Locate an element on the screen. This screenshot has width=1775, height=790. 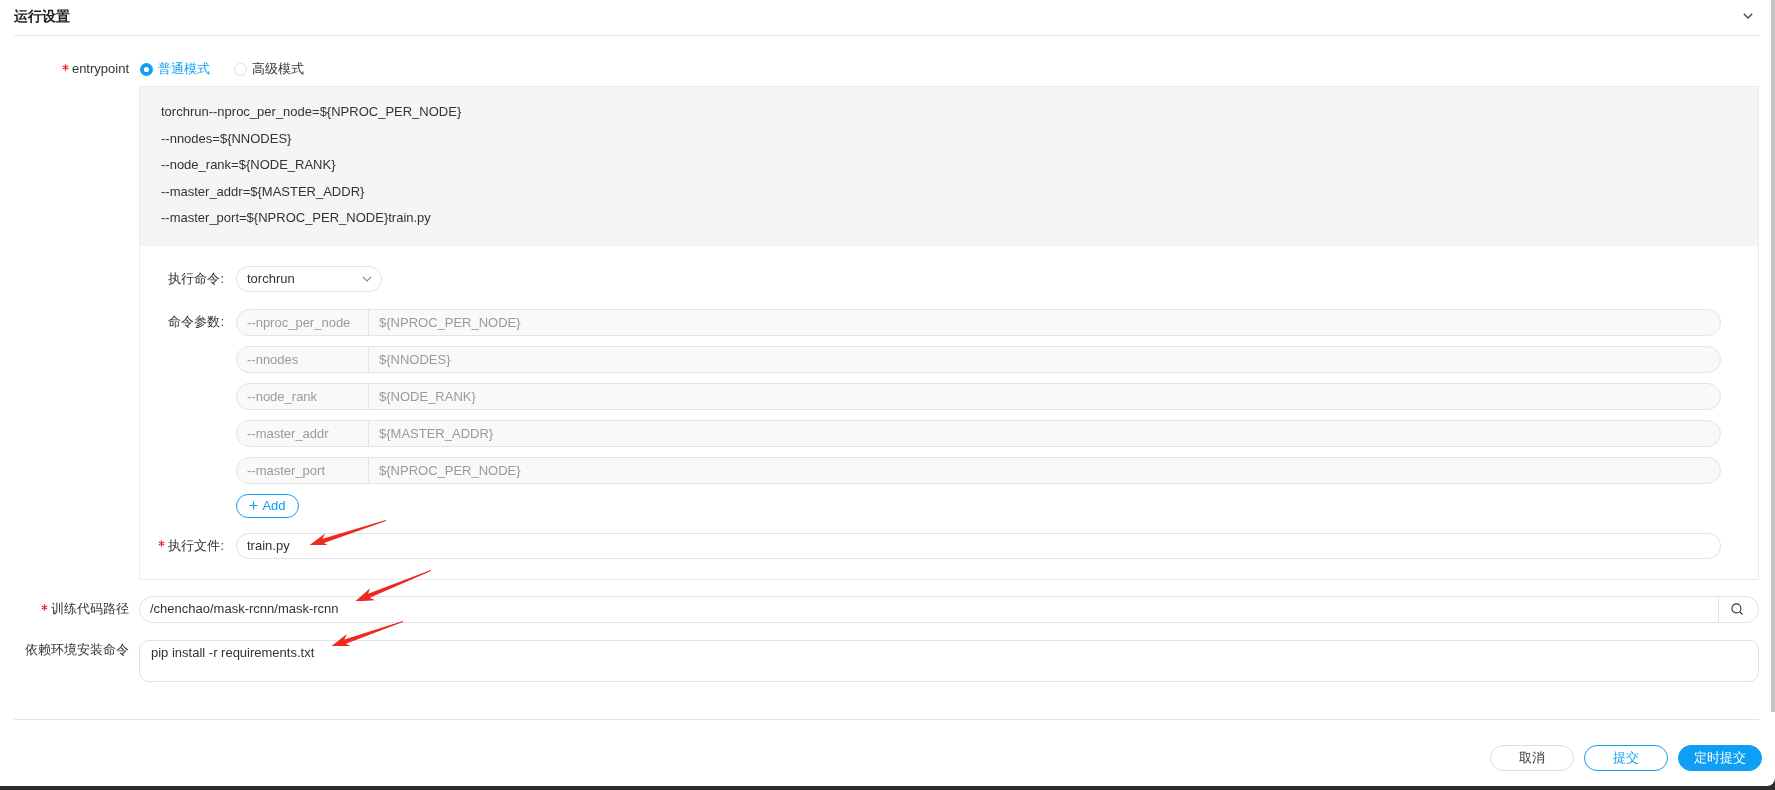
field-label: 依赖环境安装命令 is located at coordinates (77, 649).